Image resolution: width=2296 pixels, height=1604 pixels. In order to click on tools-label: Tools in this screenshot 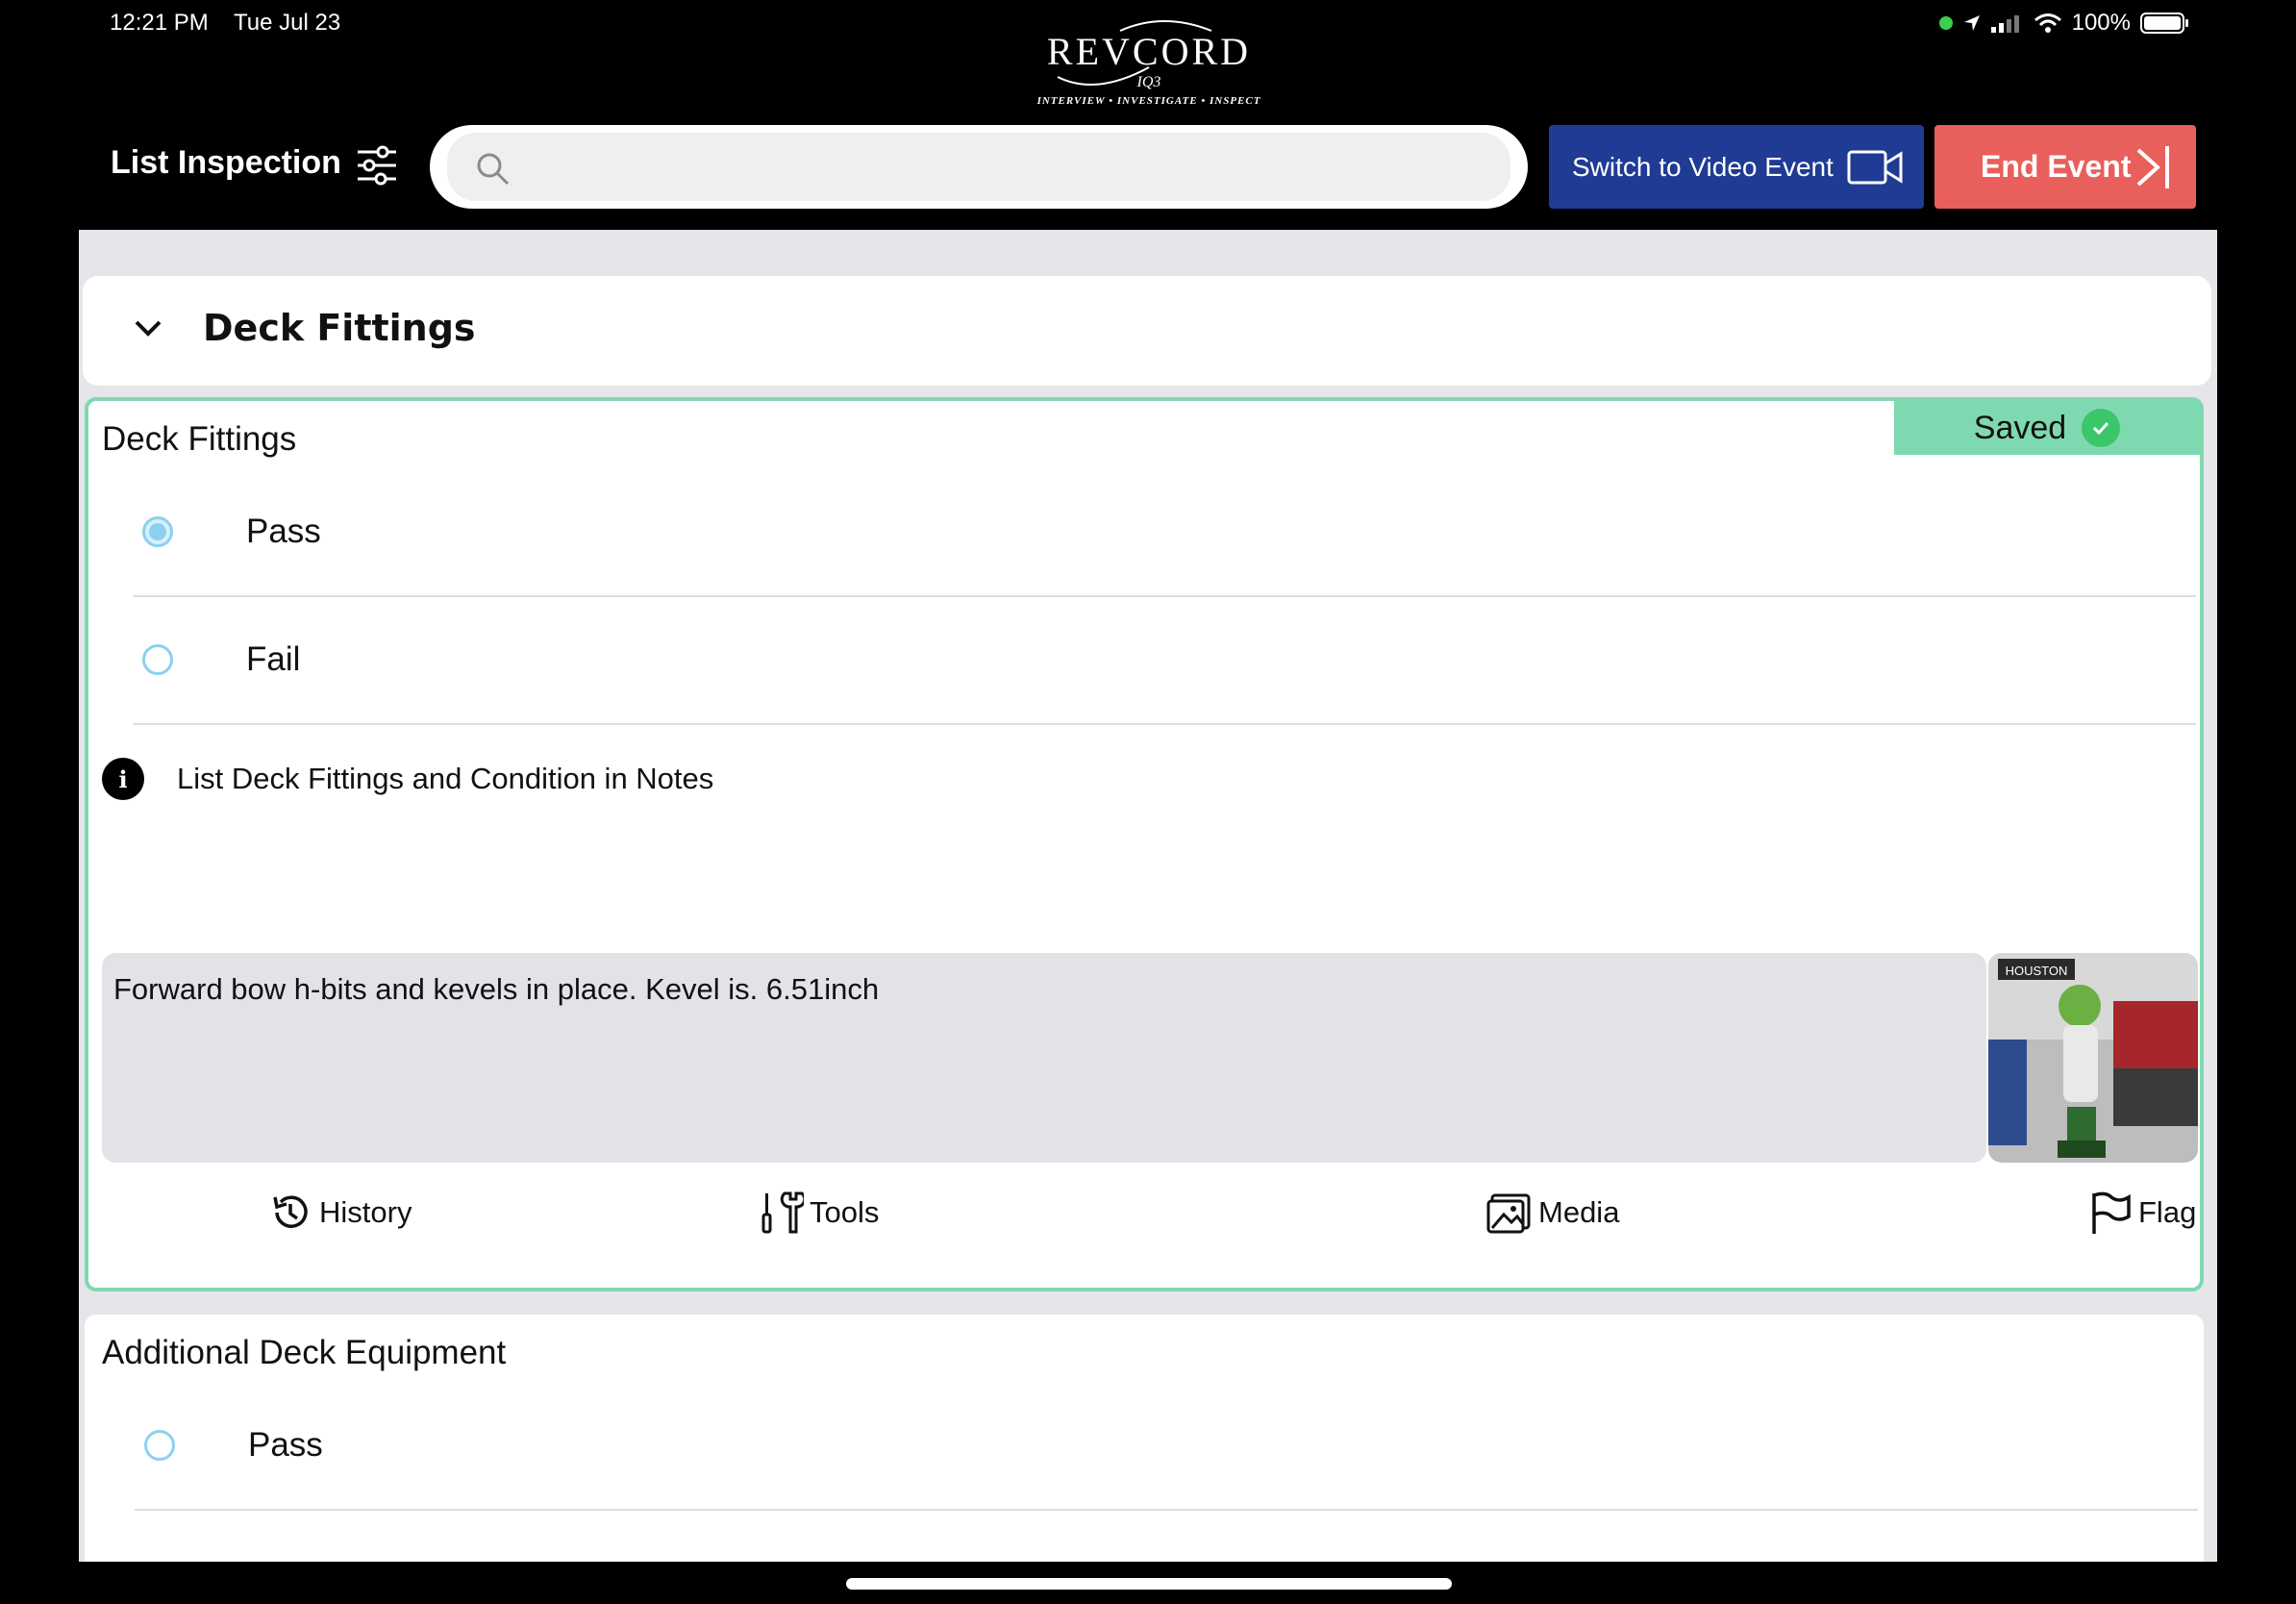, I will do `click(845, 1212)`.